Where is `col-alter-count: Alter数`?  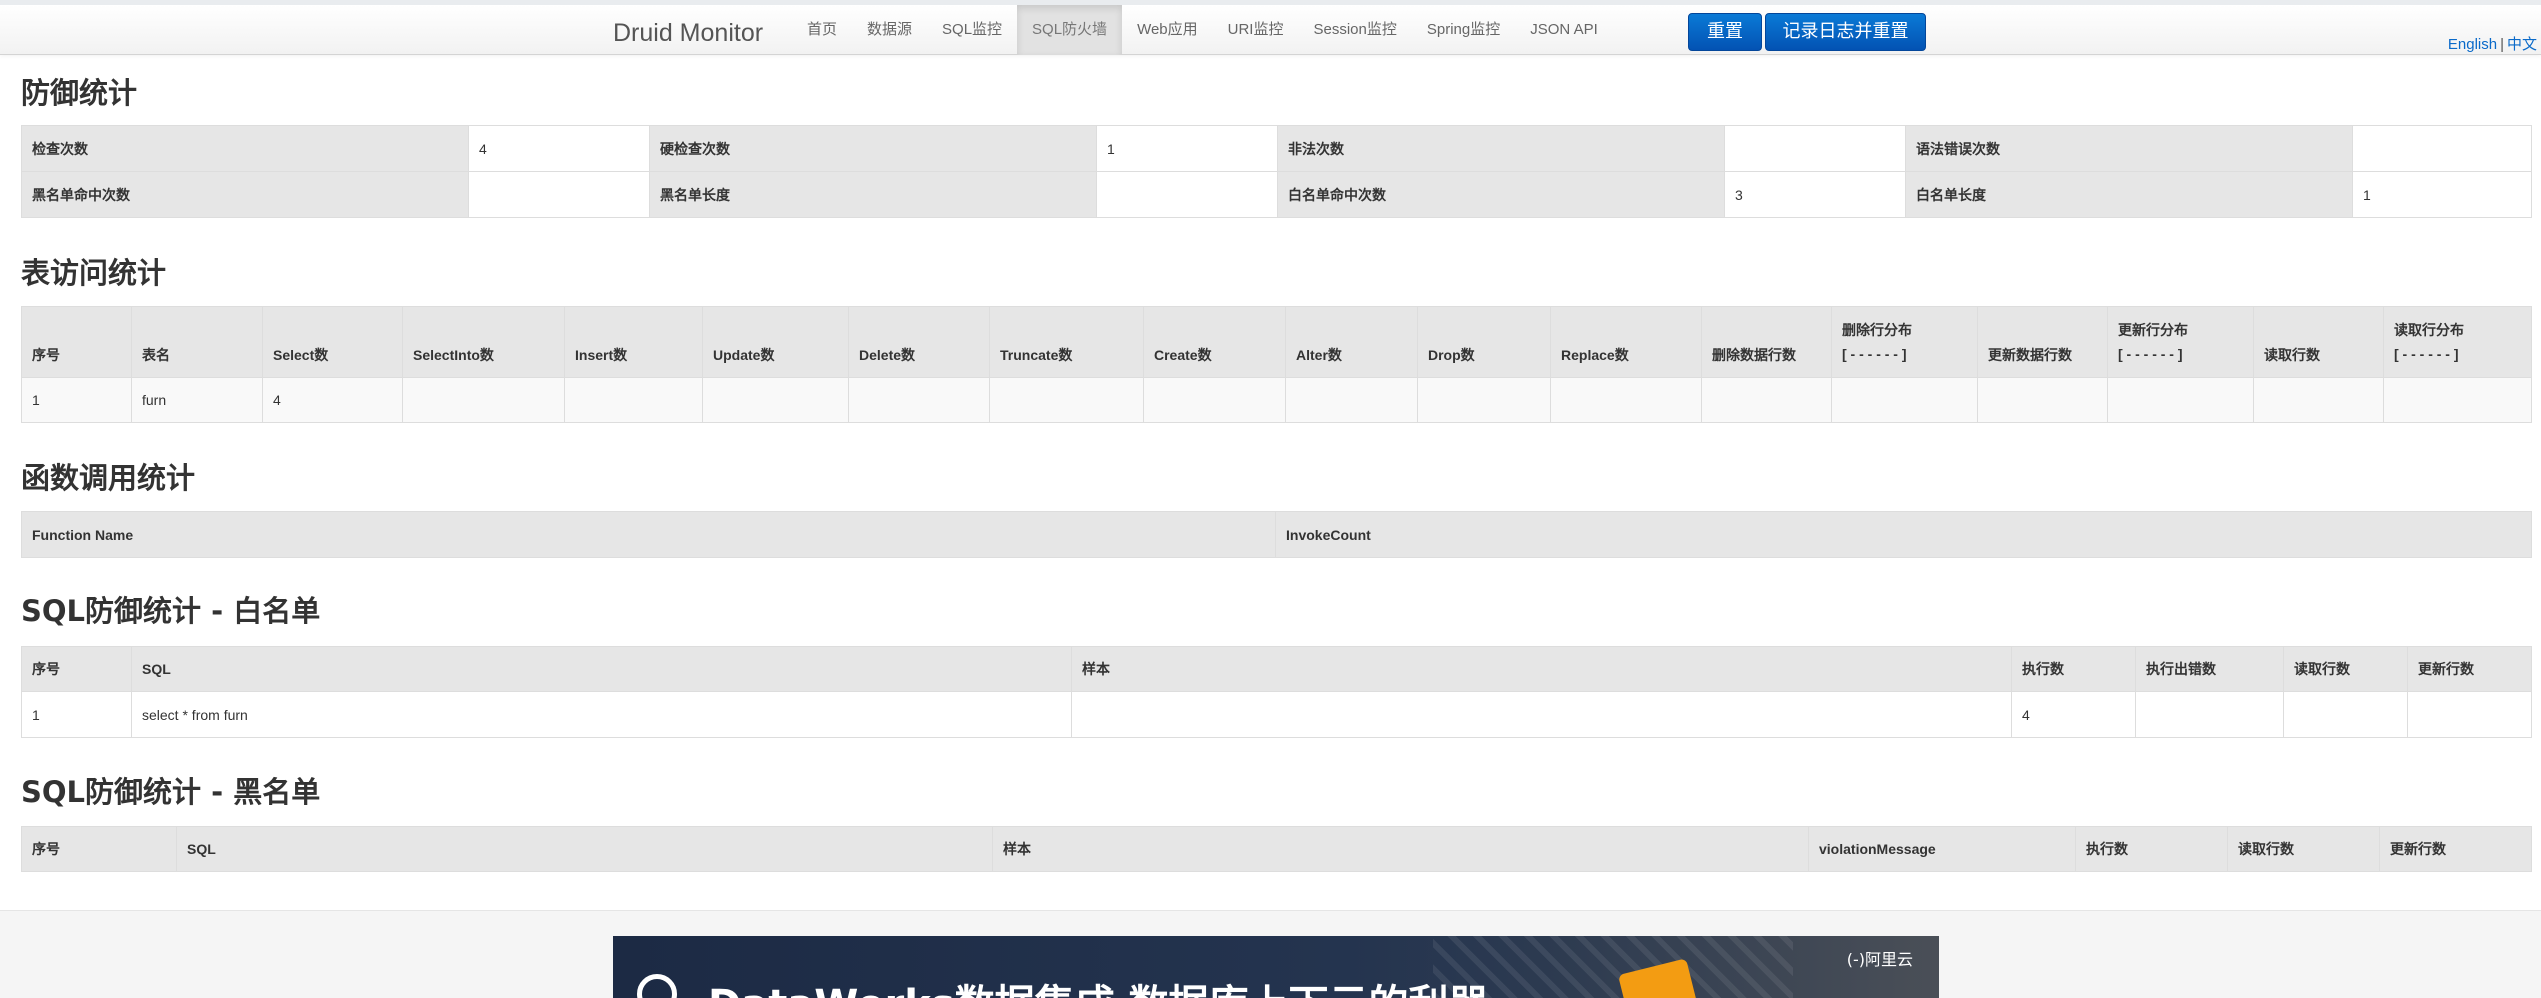 col-alter-count: Alter数 is located at coordinates (1351, 342).